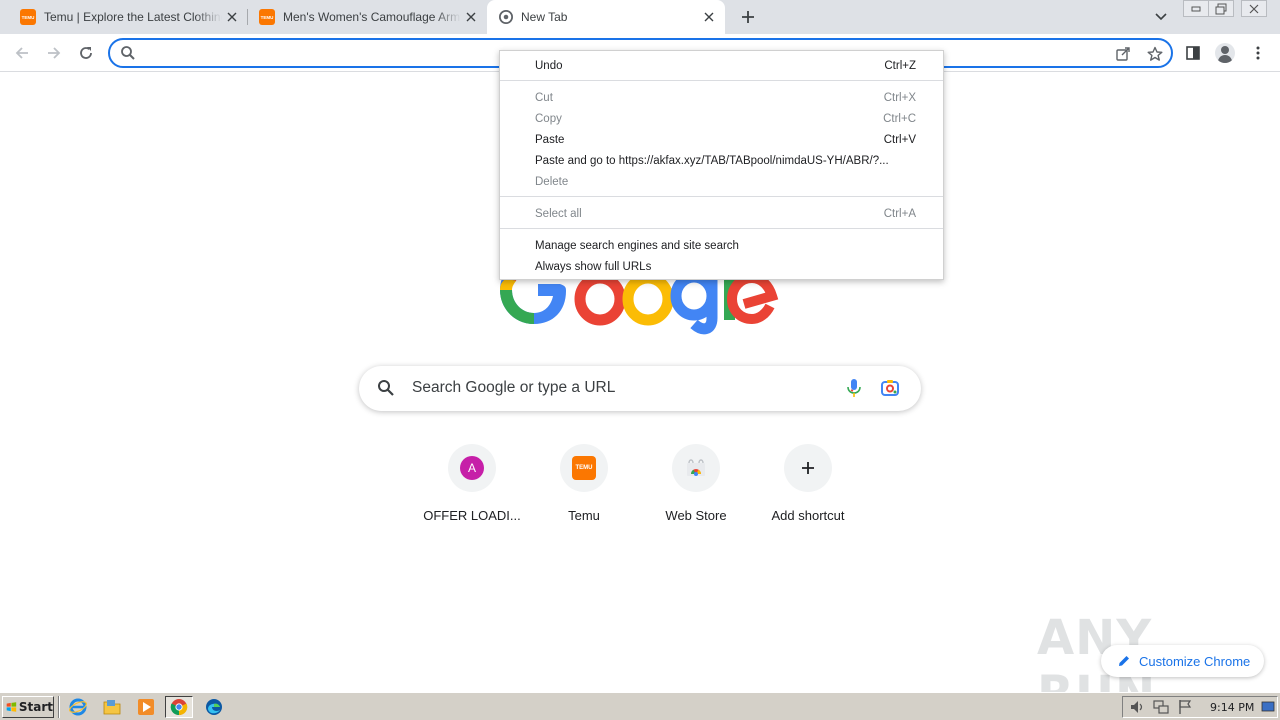 This screenshot has height=720, width=1280. I want to click on chevron-down-icon, so click(1161, 17).